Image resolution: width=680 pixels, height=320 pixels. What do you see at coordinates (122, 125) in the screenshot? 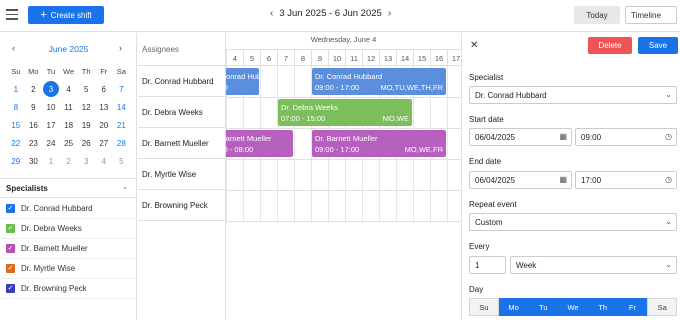
I see `calendar-day: 21` at bounding box center [122, 125].